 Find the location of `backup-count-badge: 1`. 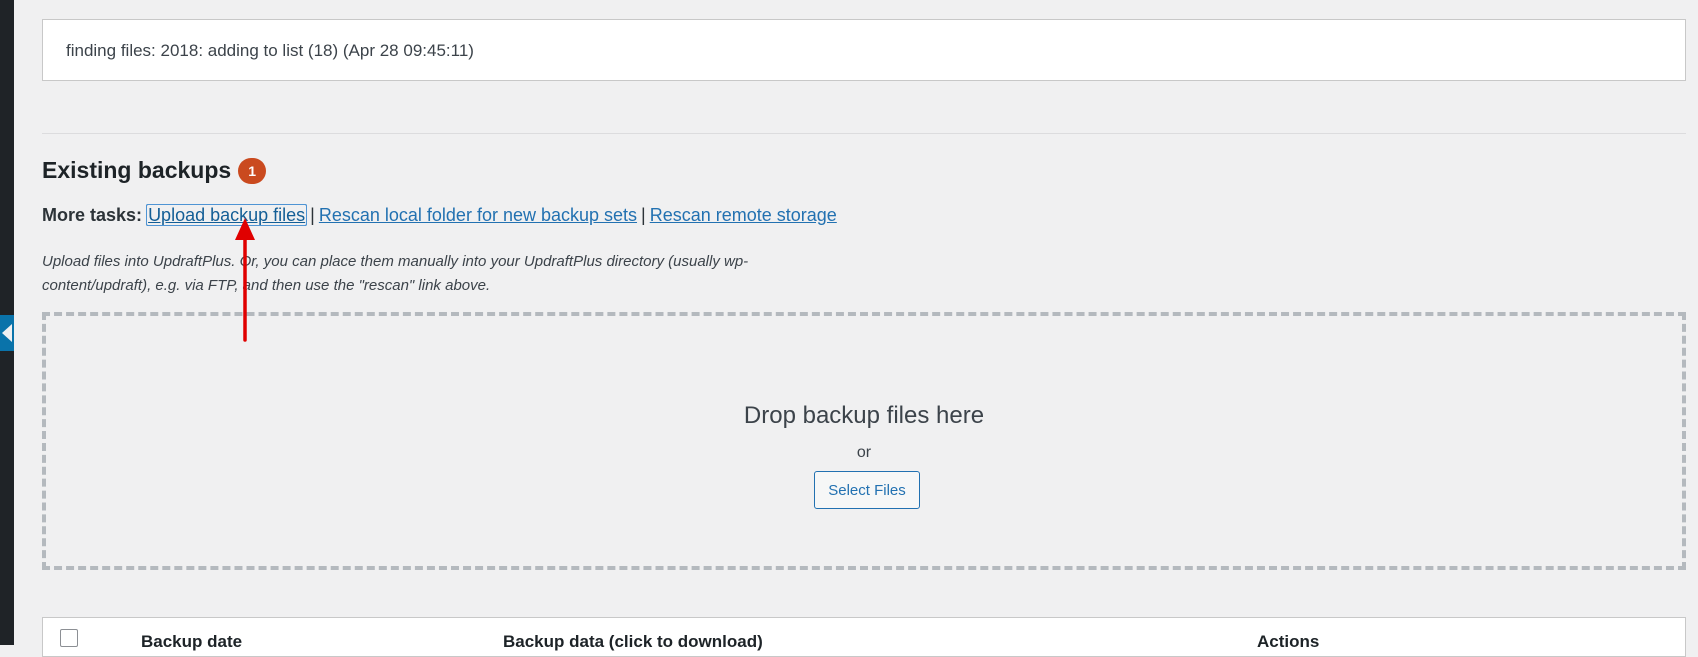

backup-count-badge: 1 is located at coordinates (252, 170).